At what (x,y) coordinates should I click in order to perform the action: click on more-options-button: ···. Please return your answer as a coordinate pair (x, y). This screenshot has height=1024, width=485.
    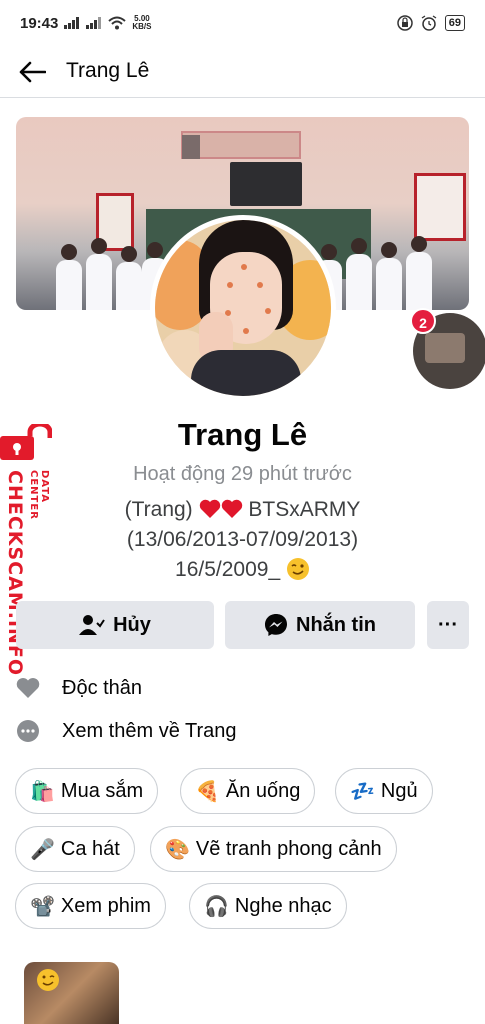
    Looking at the image, I should click on (448, 625).